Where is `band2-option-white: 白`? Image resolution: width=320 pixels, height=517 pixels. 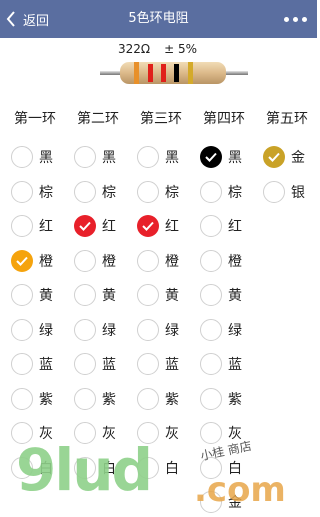 band2-option-white: 白 is located at coordinates (102, 468).